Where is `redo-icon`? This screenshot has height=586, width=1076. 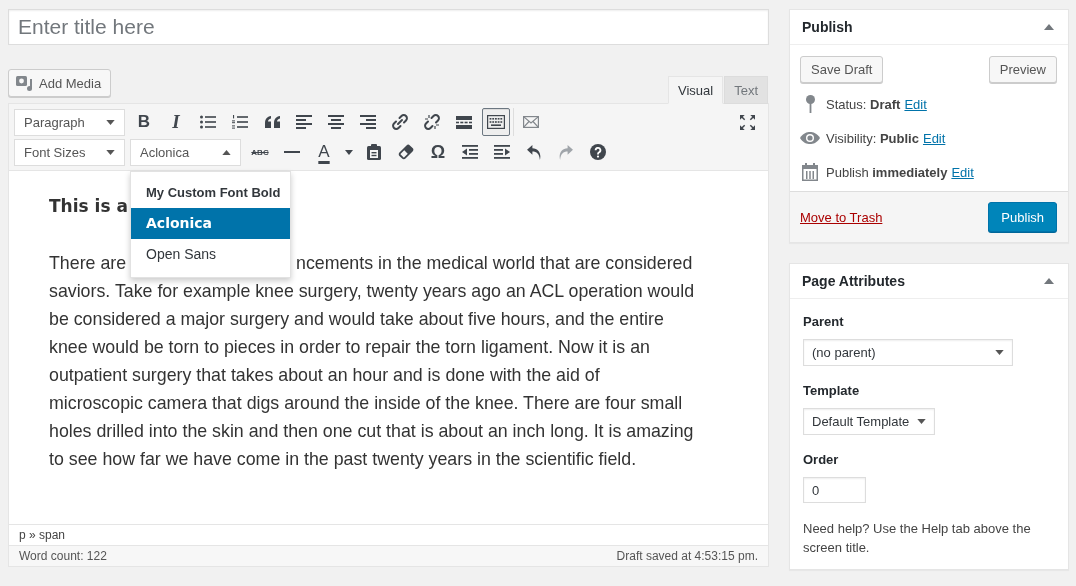 redo-icon is located at coordinates (566, 152).